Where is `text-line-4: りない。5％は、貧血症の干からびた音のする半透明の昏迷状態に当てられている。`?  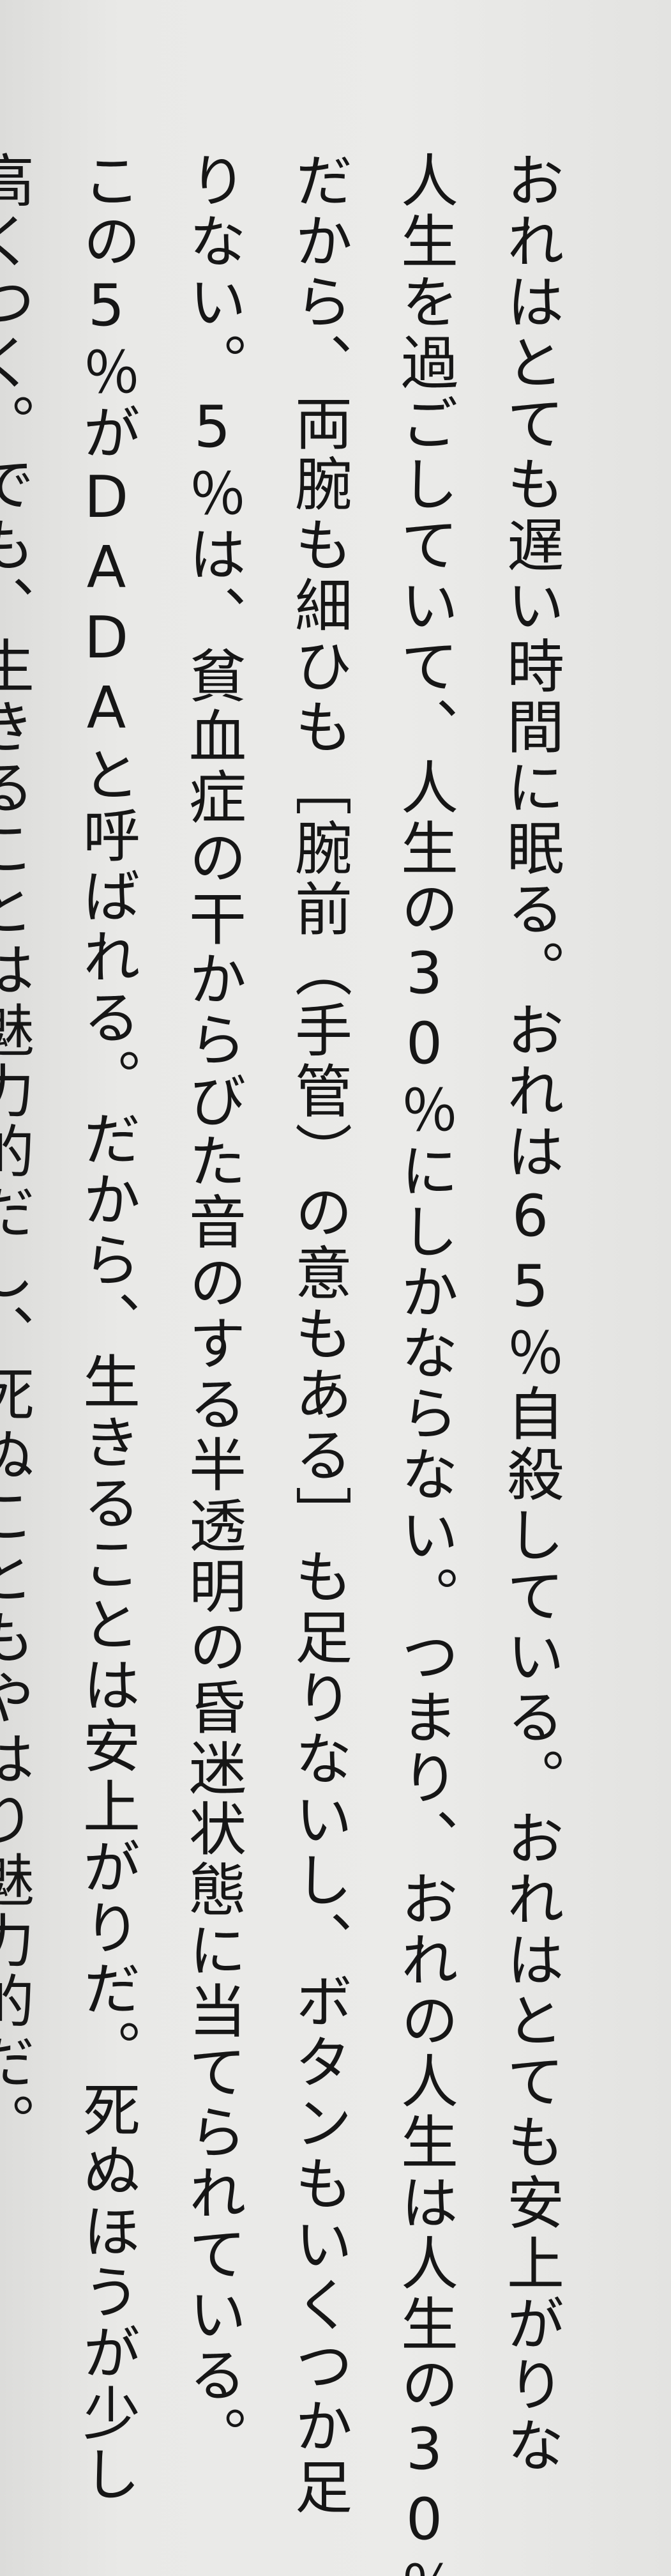
text-line-4: りない。5％は、貧血症の干からびた音のする半透明の昏迷状態に当てられている。 is located at coordinates (212, 1309).